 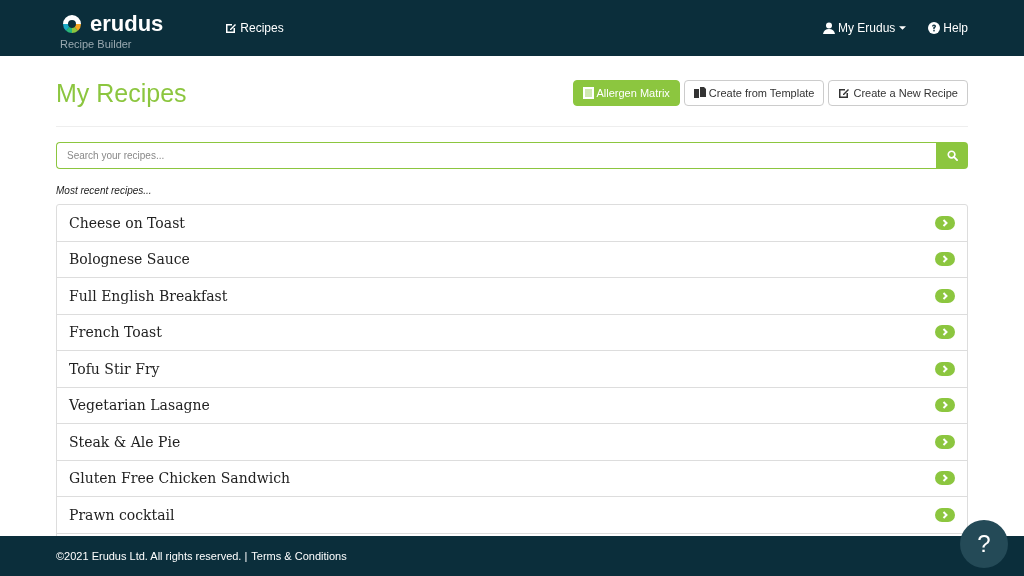 I want to click on recipe-row: Bolognese Sauce, so click(x=512, y=259).